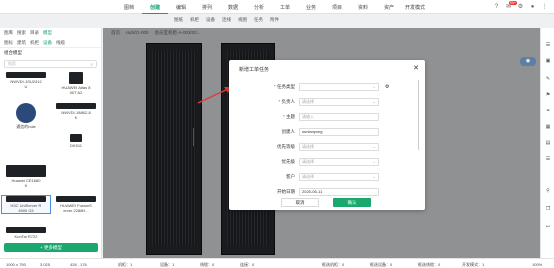 Image resolution: width=554 pixels, height=268 pixels. What do you see at coordinates (50, 64) in the screenshot?
I see `model-search-input: 搜索 ⚲` at bounding box center [50, 64].